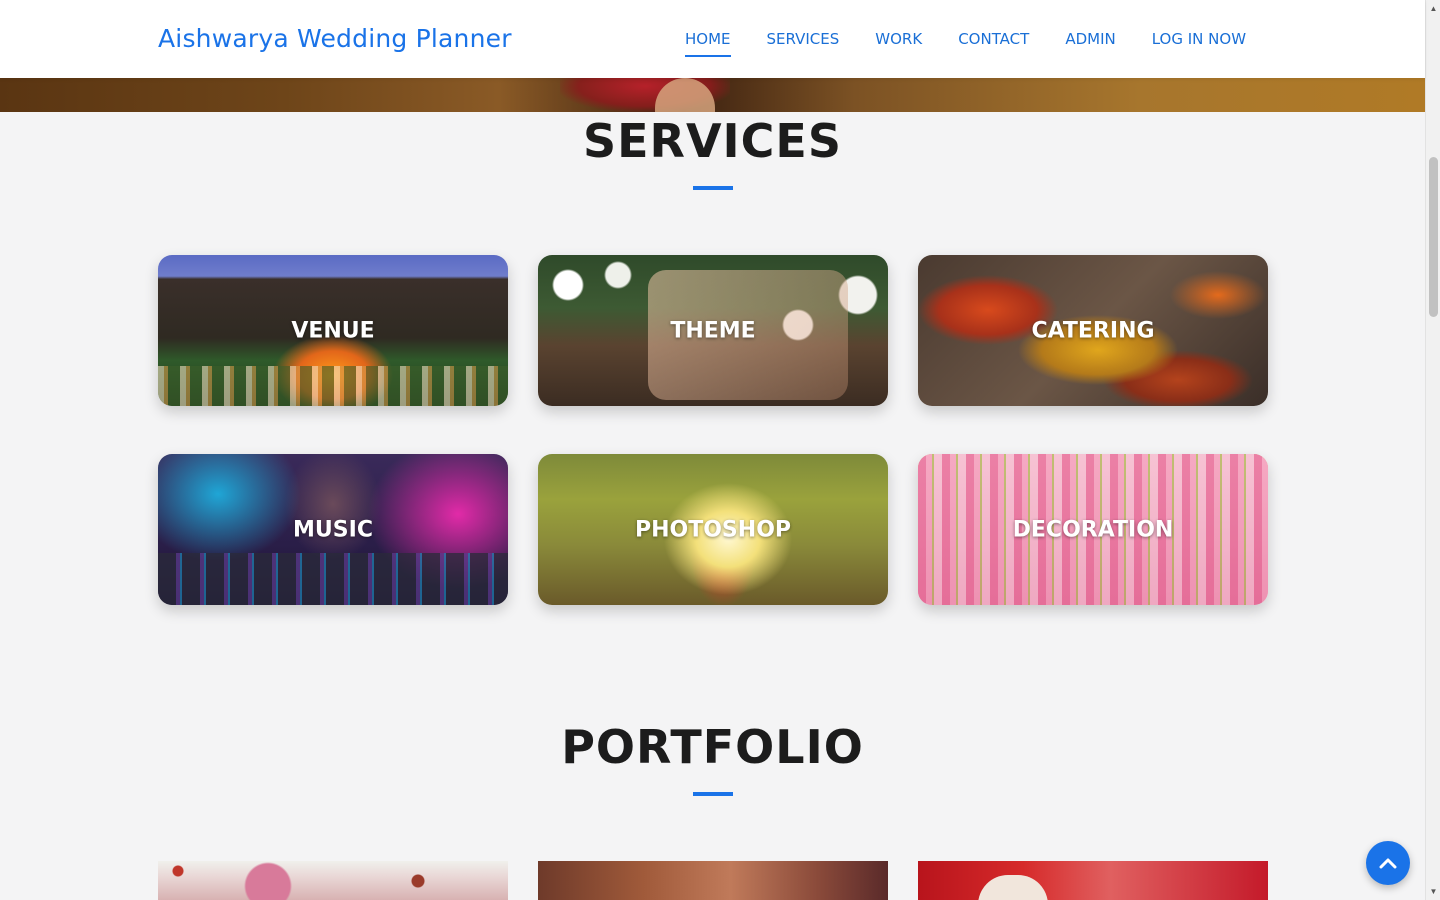 The height and width of the screenshot is (900, 1440). I want to click on nav-contact: CONTACT, so click(993, 43).